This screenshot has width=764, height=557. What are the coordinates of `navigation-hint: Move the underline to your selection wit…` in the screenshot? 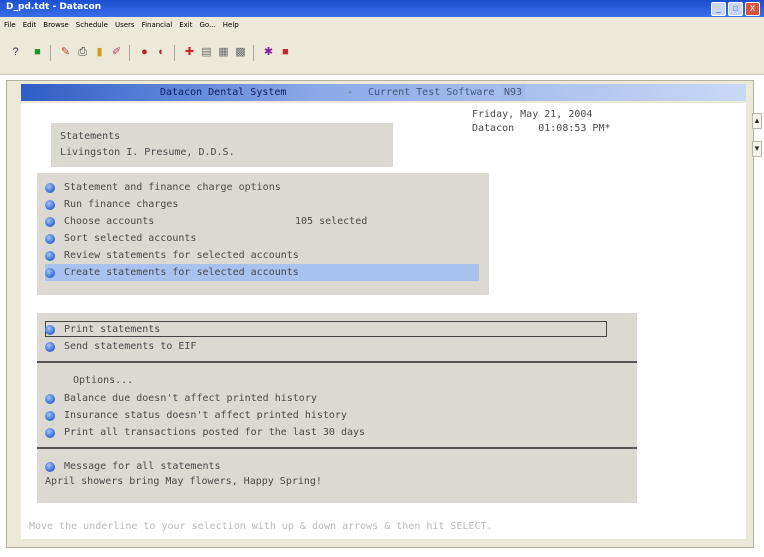 It's located at (261, 526).